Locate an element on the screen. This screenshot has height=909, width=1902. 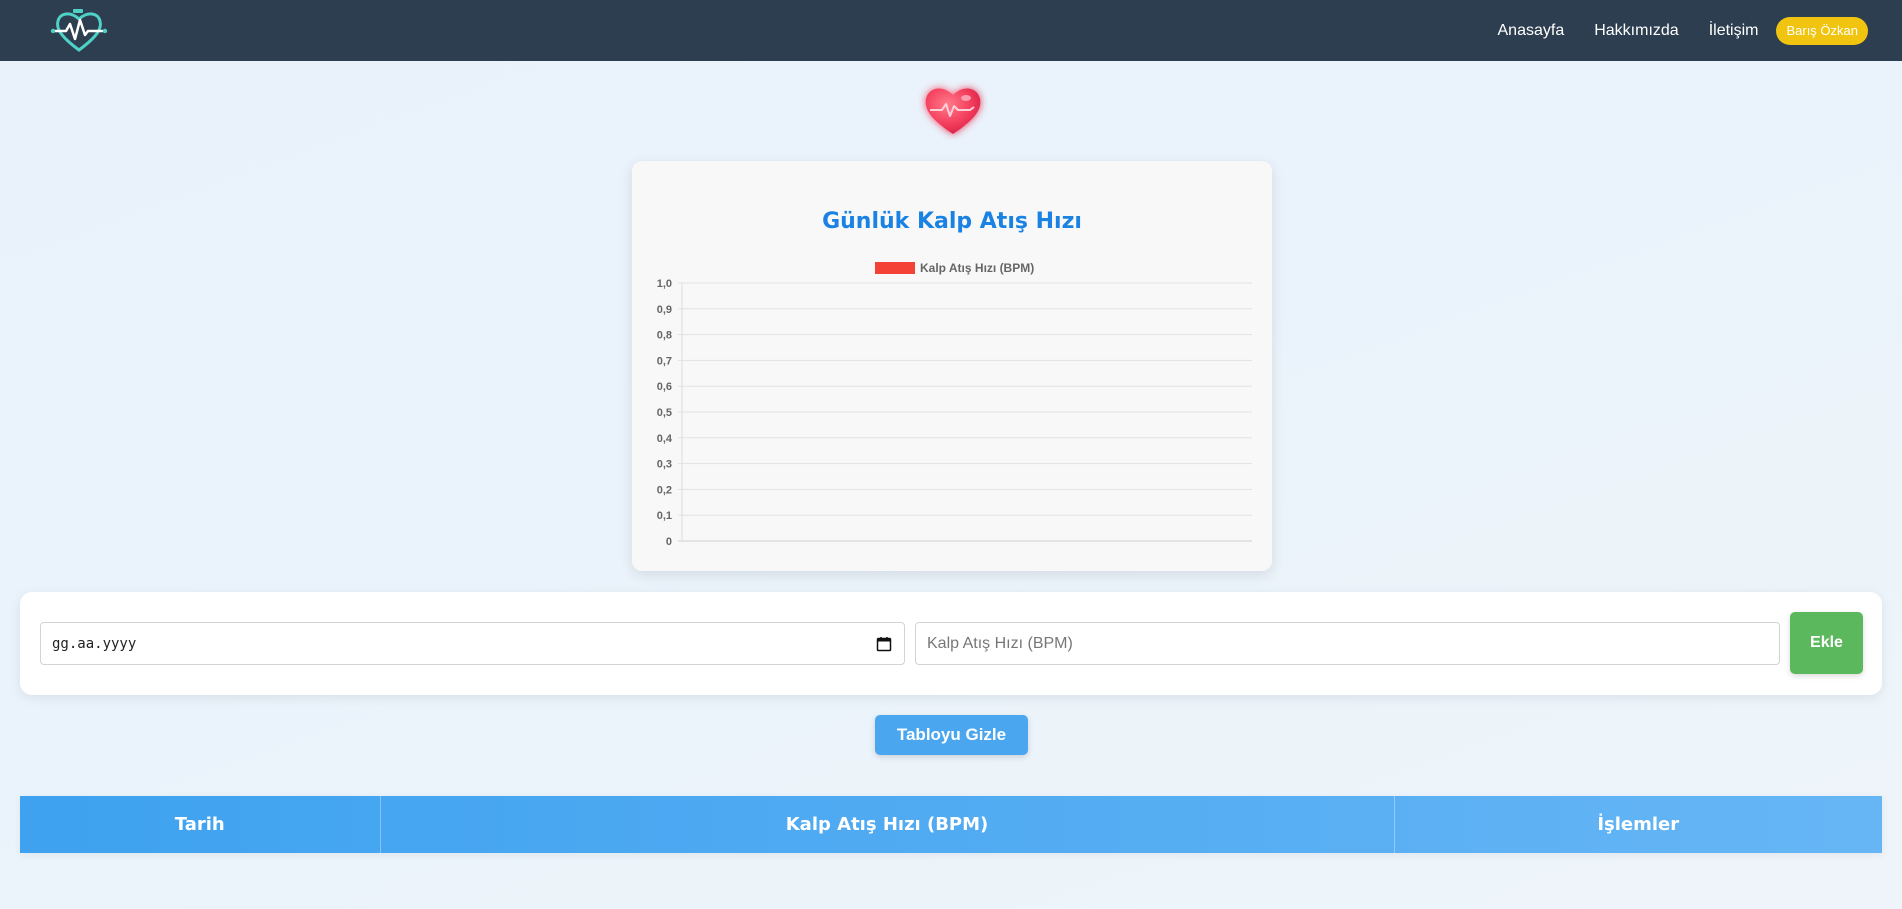
heart-rate-table: Tarih Kalp Atış Hızı (BPM) İşlemler is located at coordinates (951, 824).